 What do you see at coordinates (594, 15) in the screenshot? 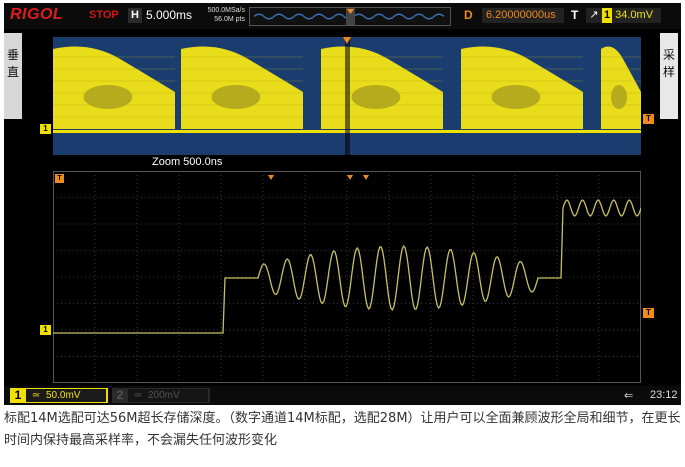
I see `rising-edge-icon: ↗` at bounding box center [594, 15].